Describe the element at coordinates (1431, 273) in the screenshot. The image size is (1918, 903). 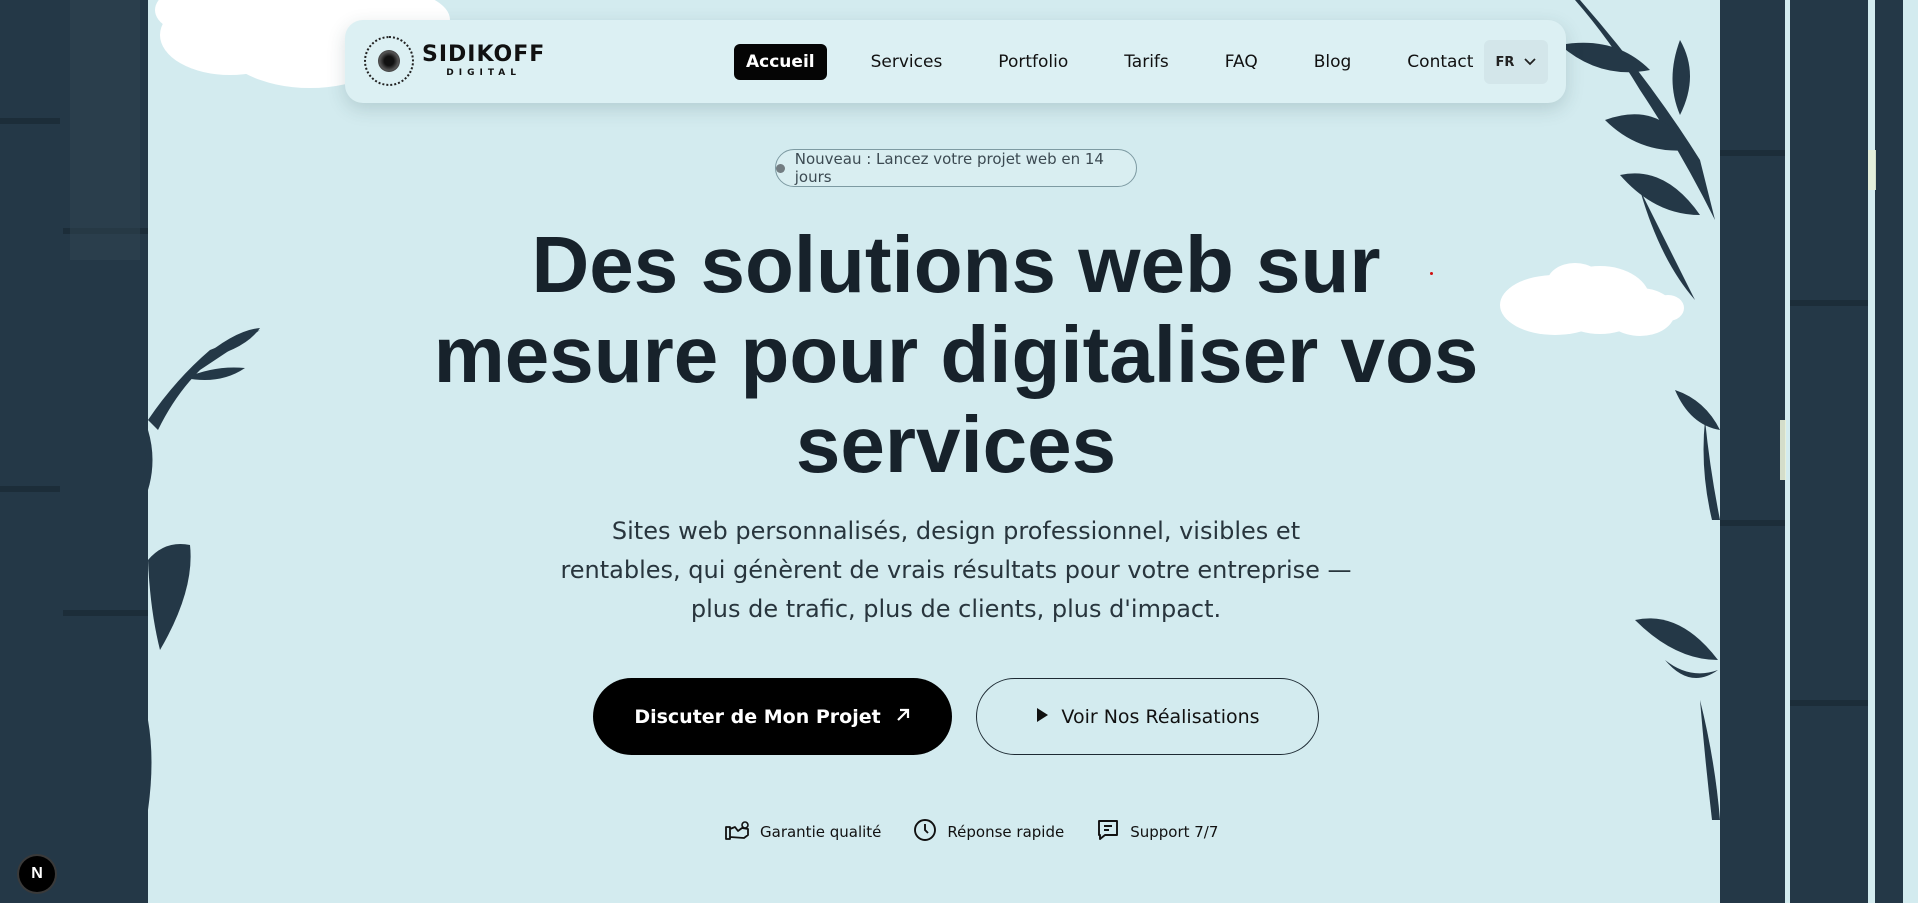
I see `cursor-dot` at that location.